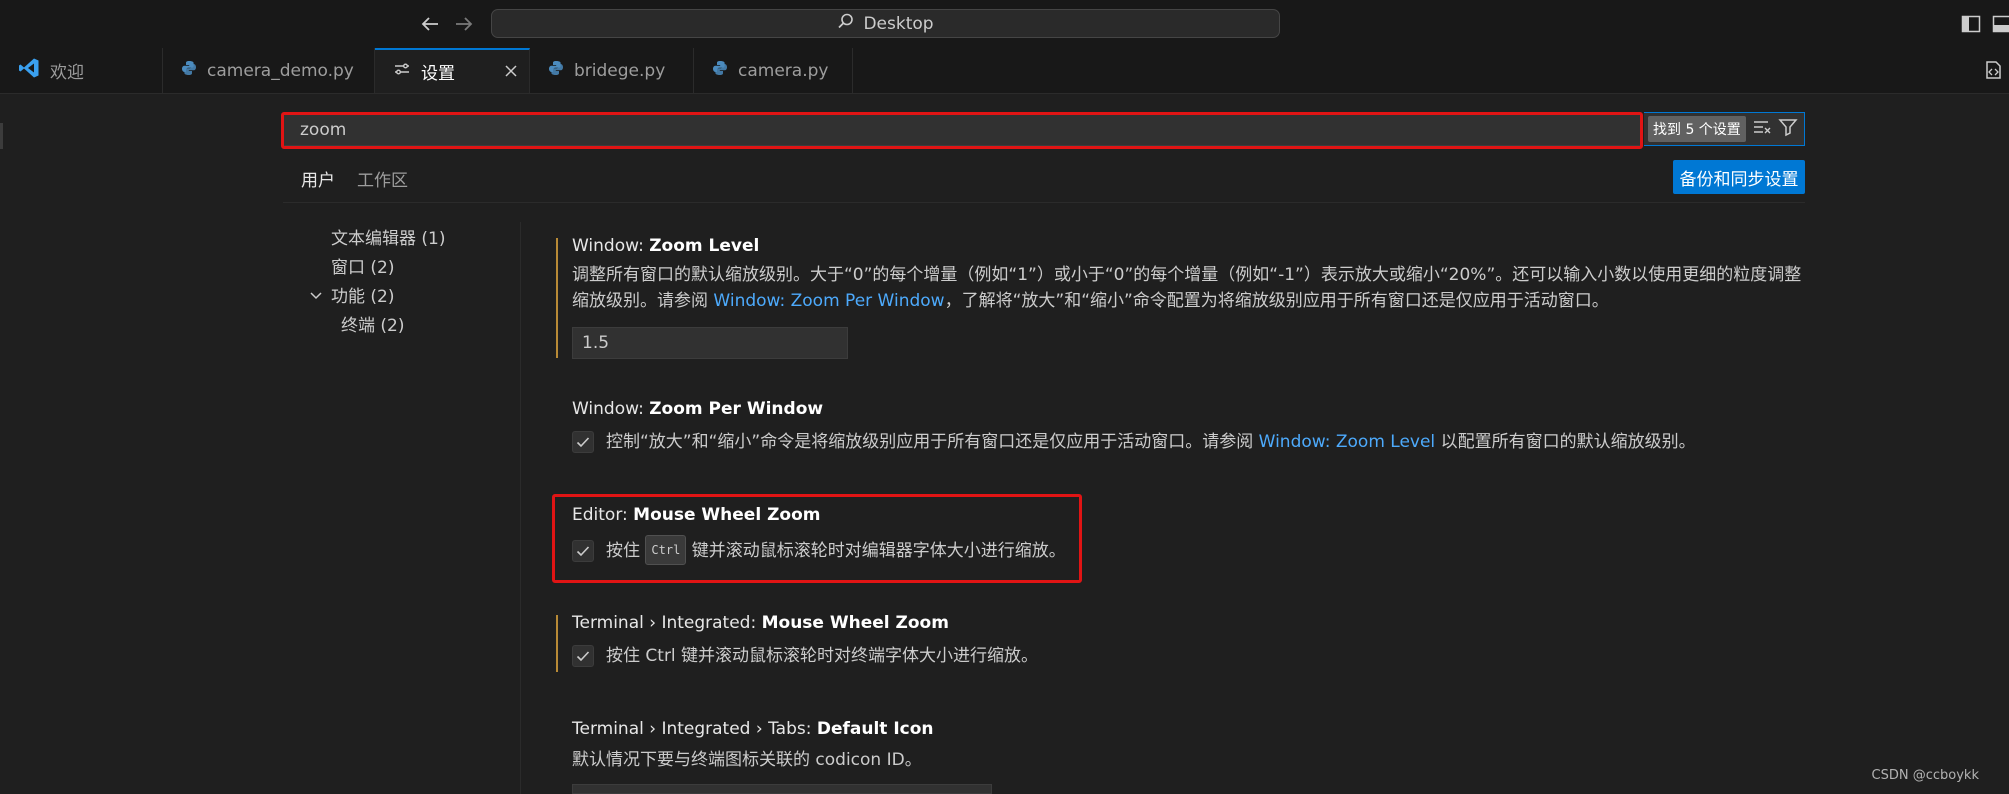  I want to click on close-icon, so click(511, 72).